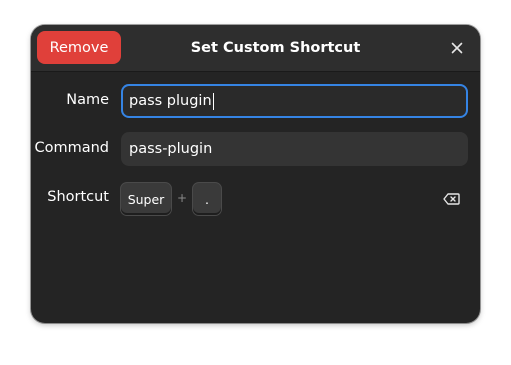  I want to click on shortcut-label: Shortcut, so click(78, 197).